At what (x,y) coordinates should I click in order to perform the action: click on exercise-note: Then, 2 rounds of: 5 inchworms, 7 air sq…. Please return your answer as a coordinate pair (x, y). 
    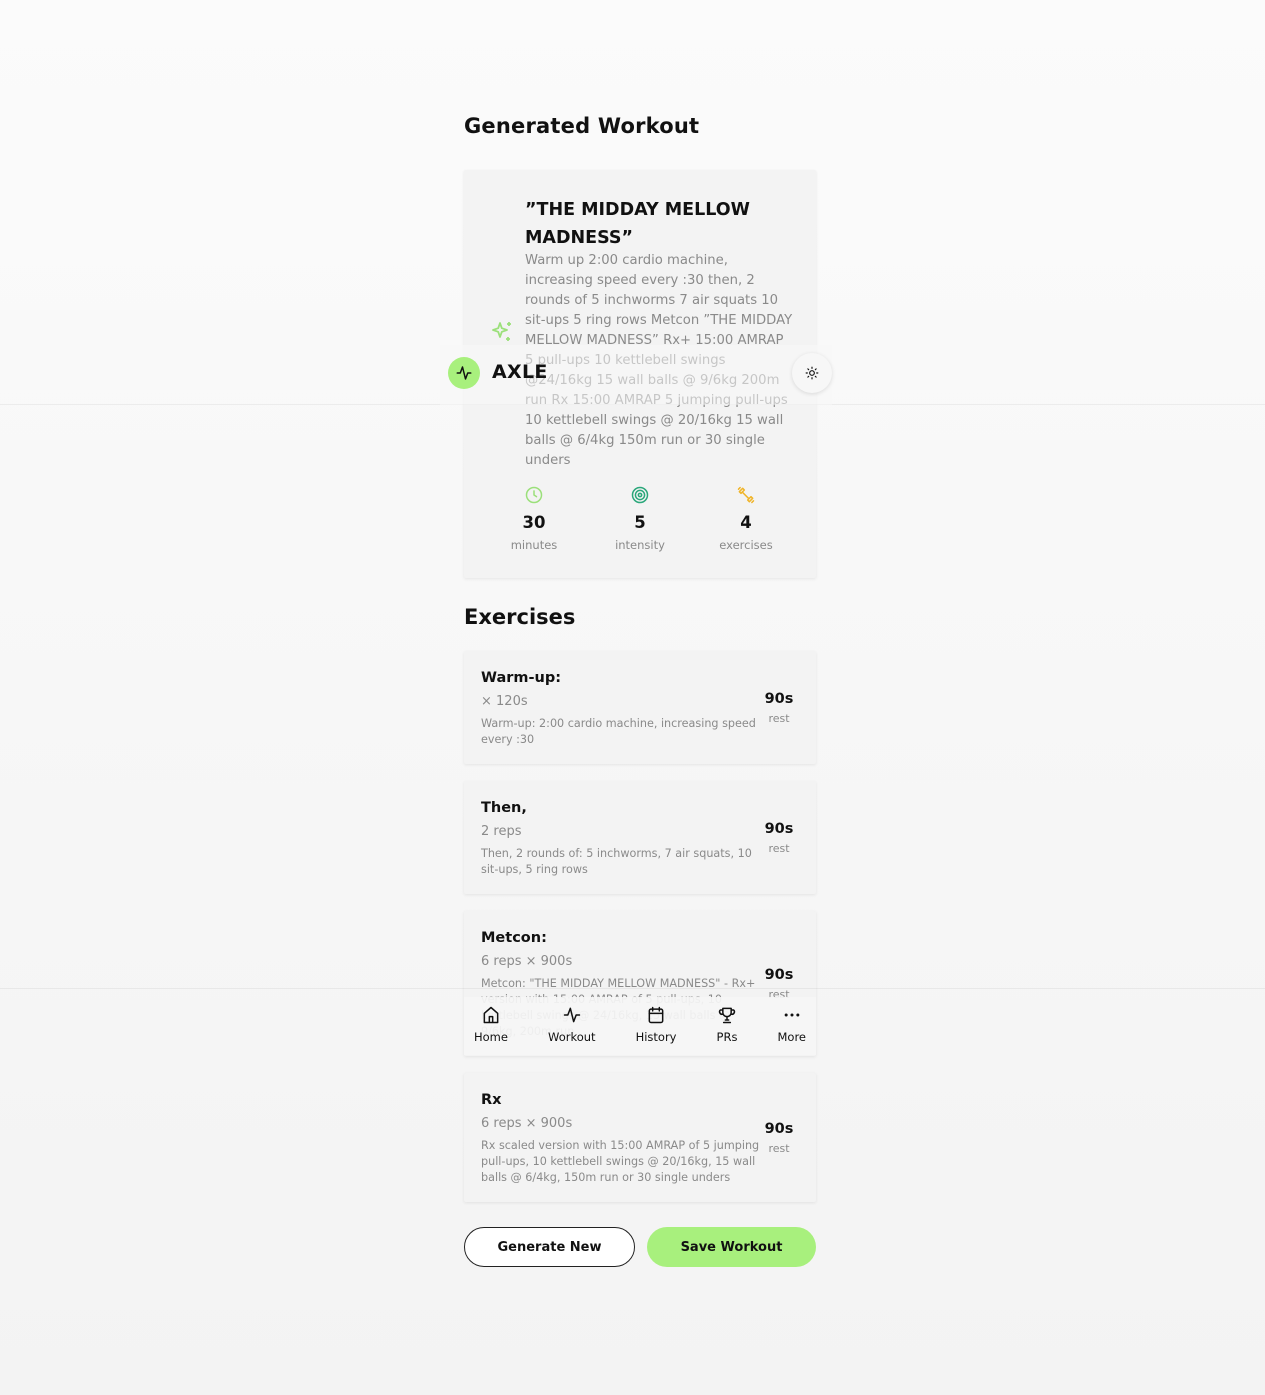
    Looking at the image, I should click on (616, 861).